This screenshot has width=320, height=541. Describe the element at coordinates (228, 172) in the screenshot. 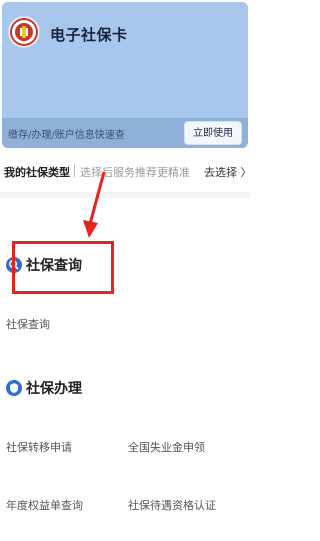

I see `choose-type-link: 去选择 〉` at that location.